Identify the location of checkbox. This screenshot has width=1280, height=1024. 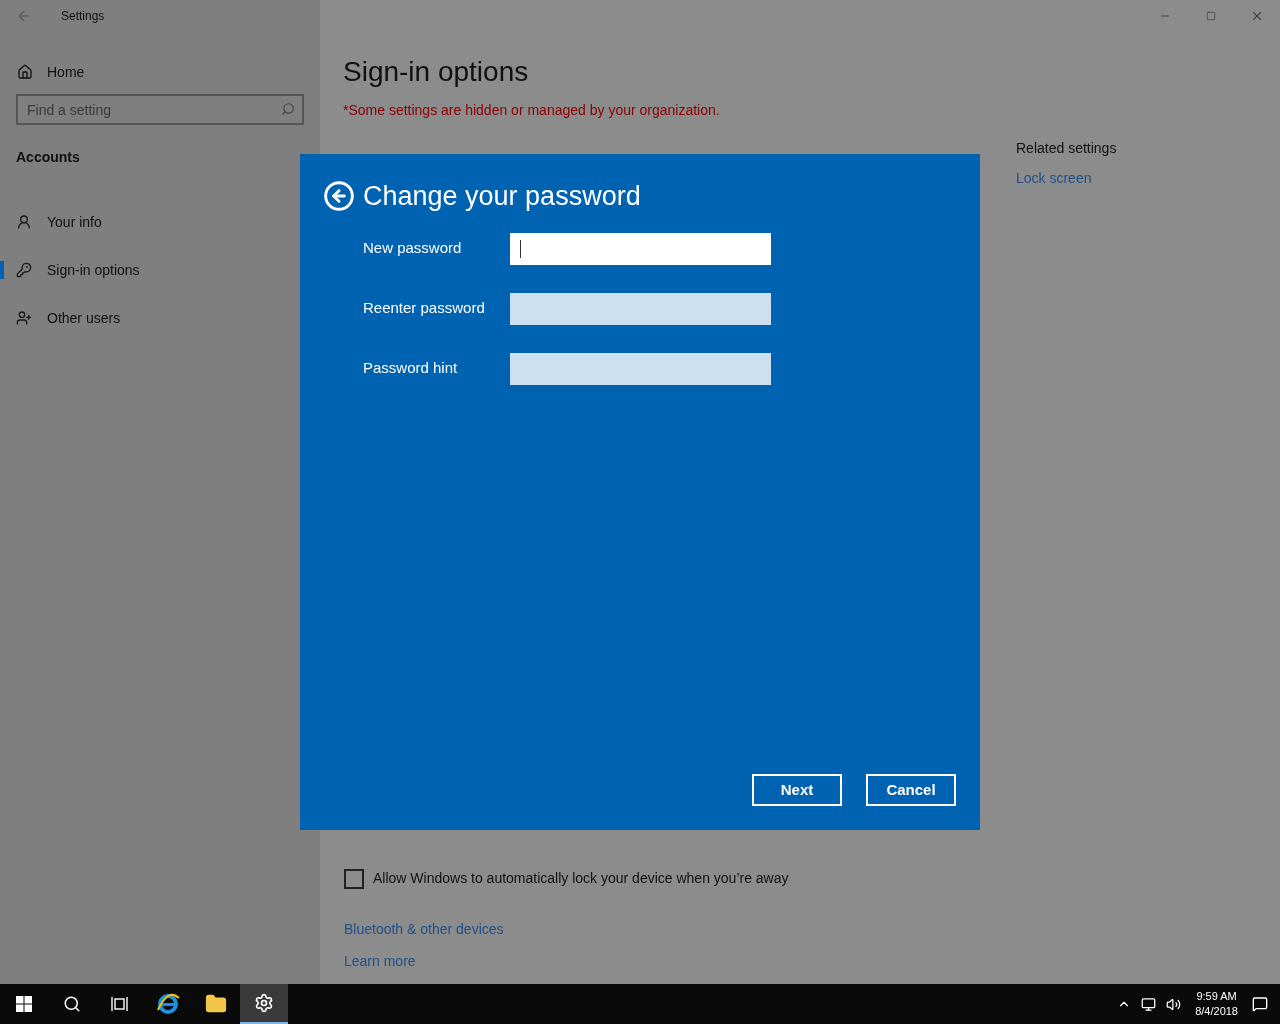
(354, 878).